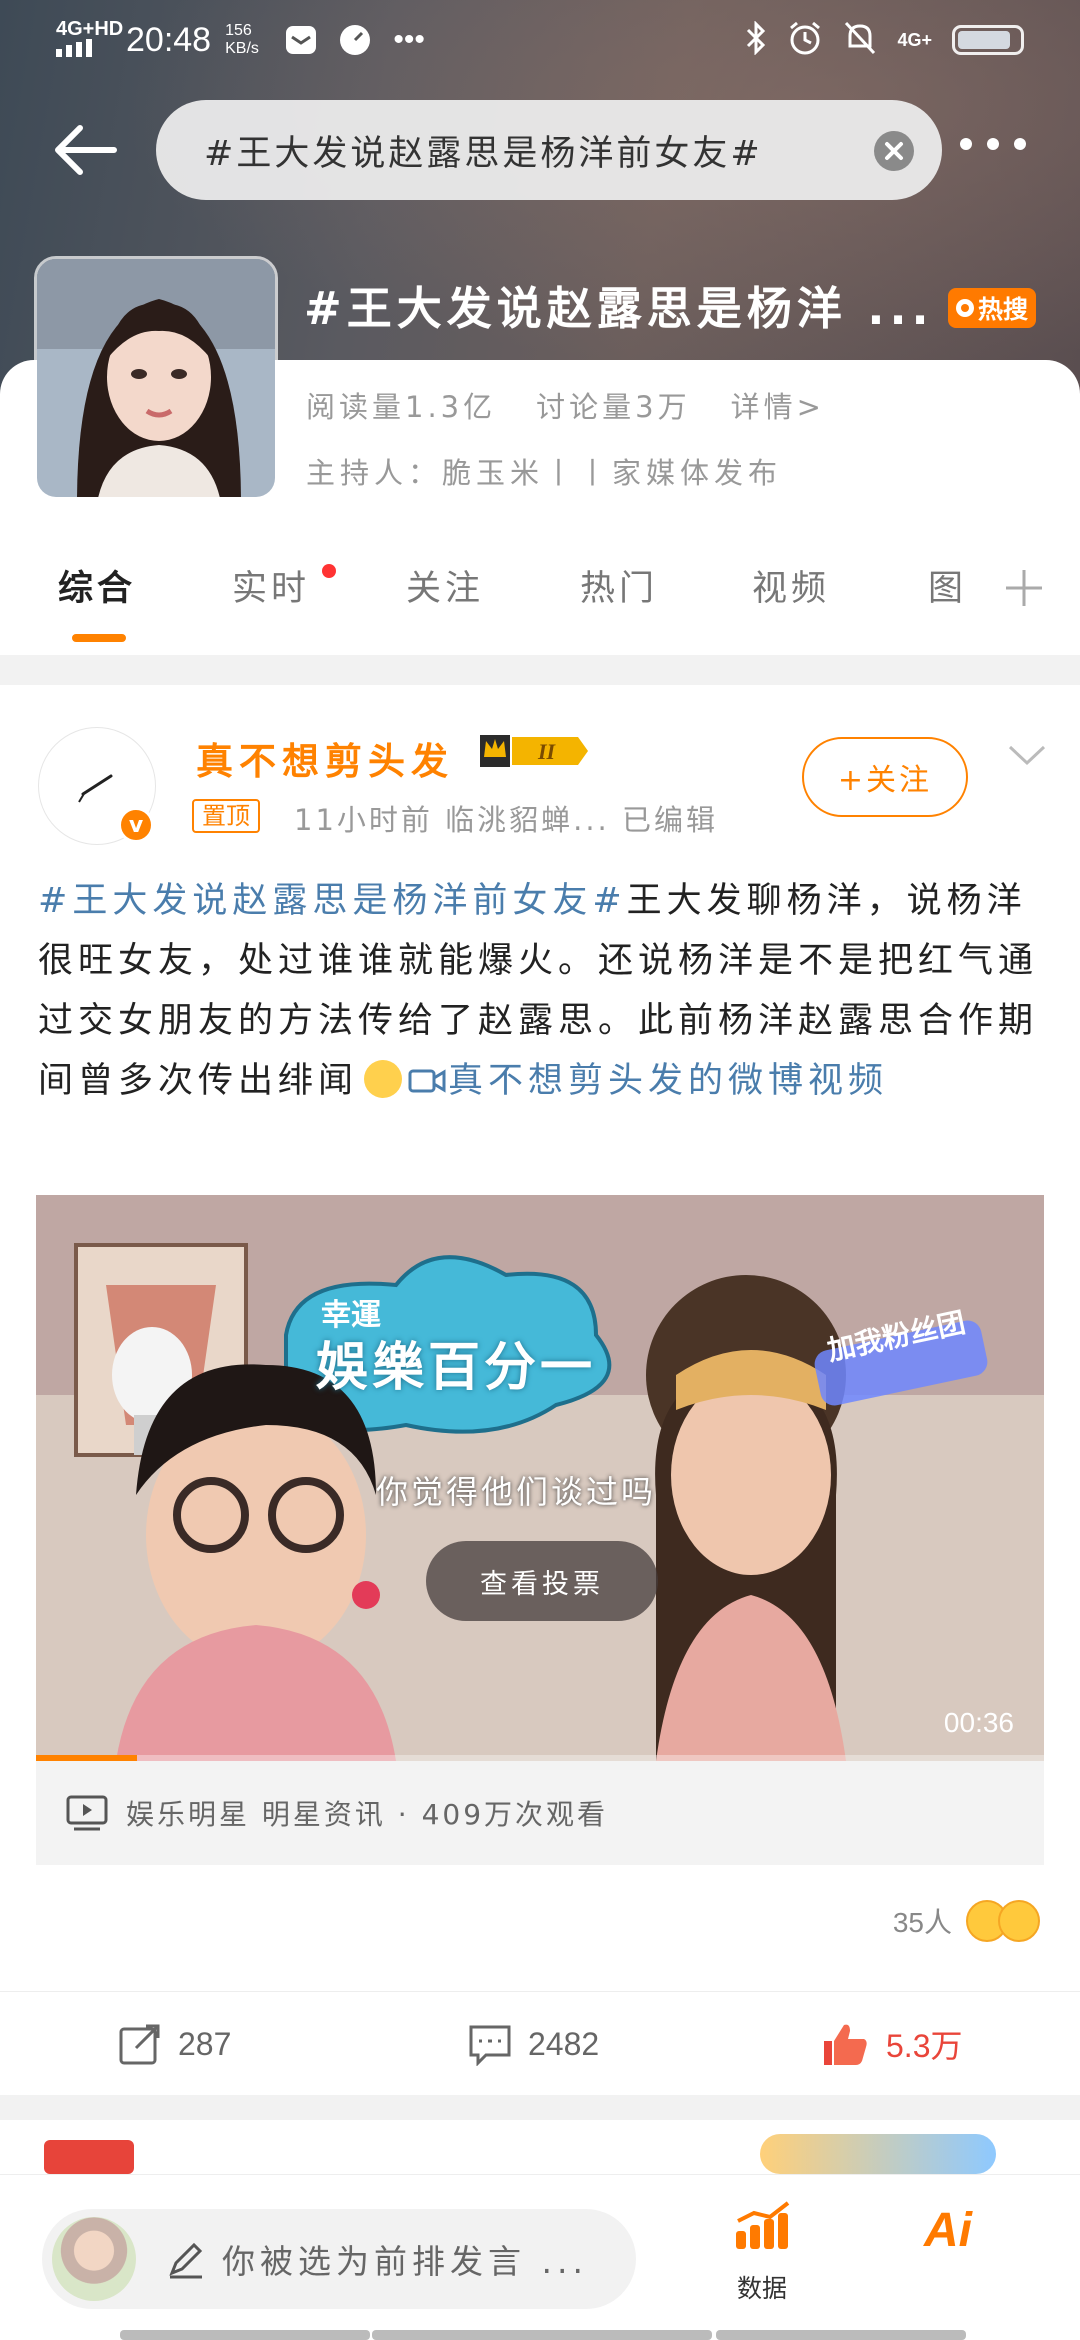  What do you see at coordinates (978, 1722) in the screenshot?
I see `video-duration: 00:36` at bounding box center [978, 1722].